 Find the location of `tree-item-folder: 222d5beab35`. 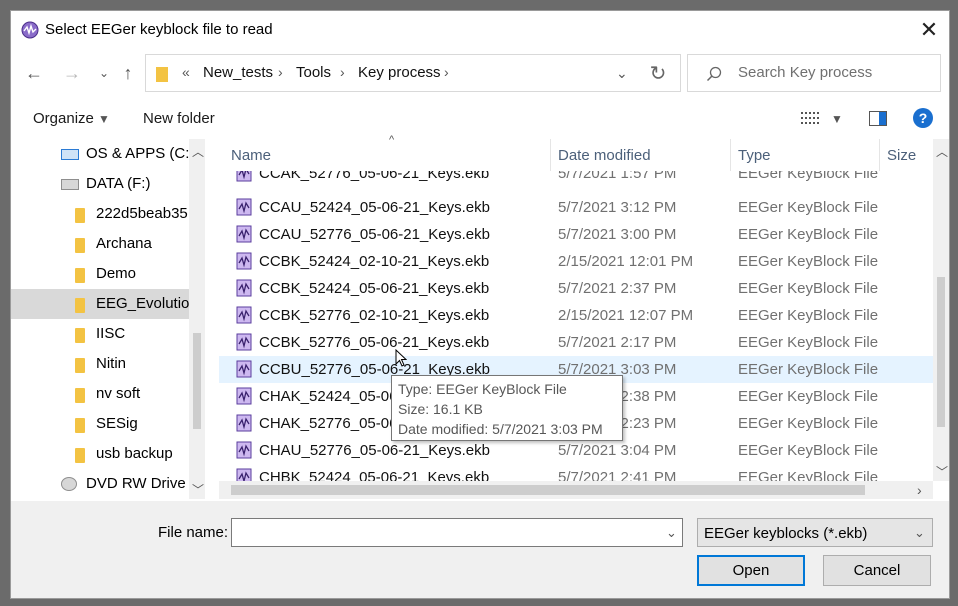

tree-item-folder: 222d5beab35 is located at coordinates (101, 214).